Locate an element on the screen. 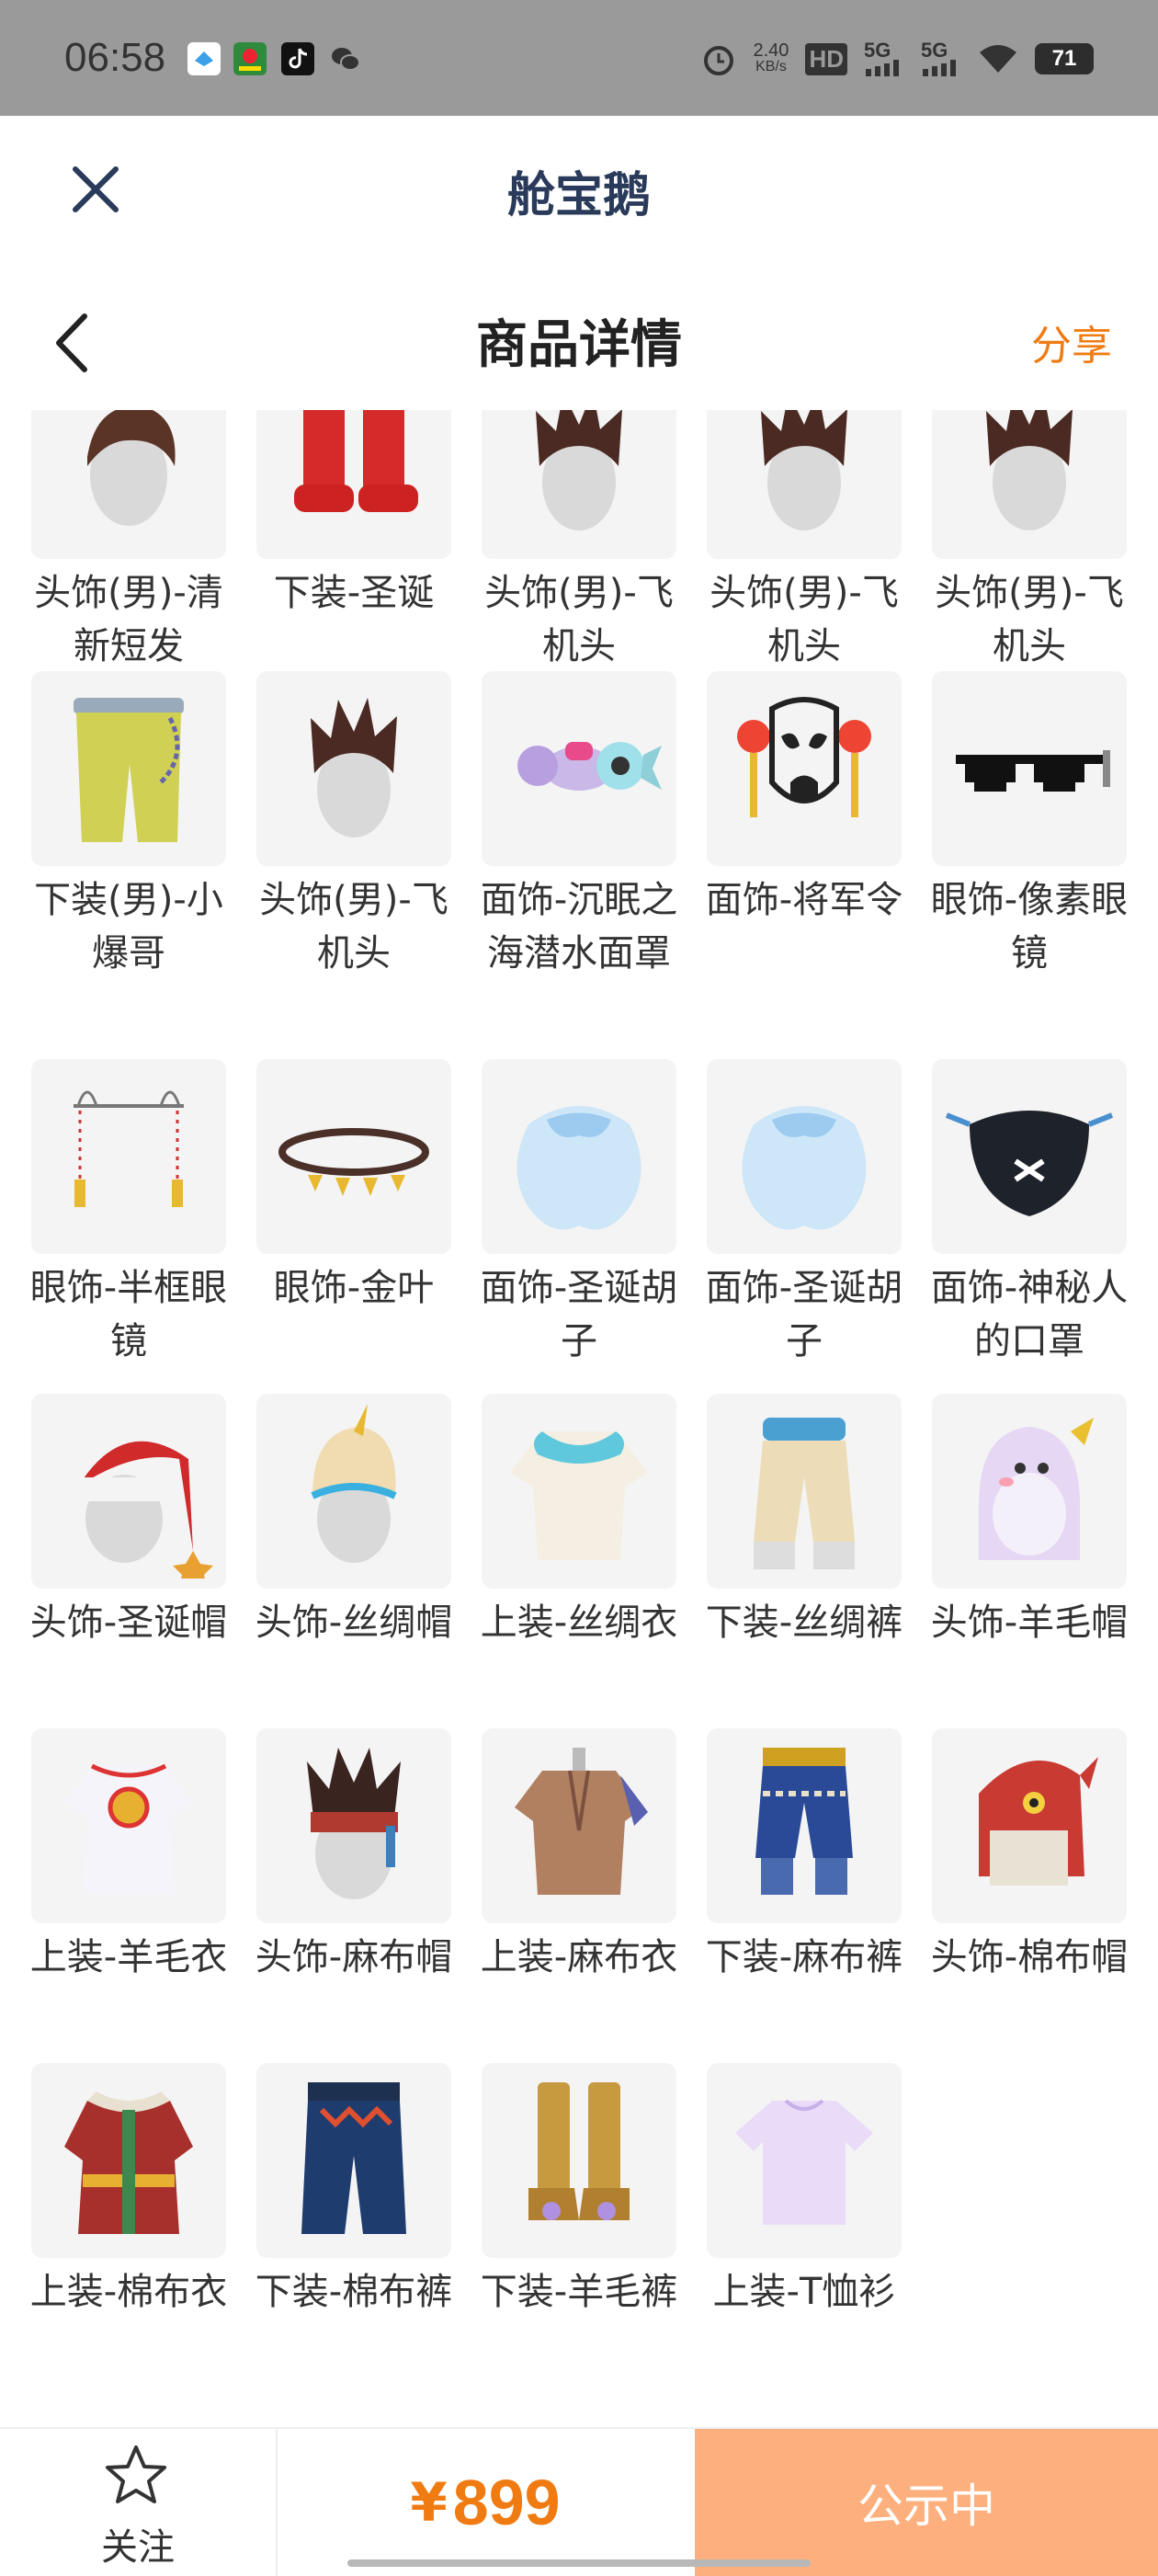  alarm-icon is located at coordinates (718, 60).